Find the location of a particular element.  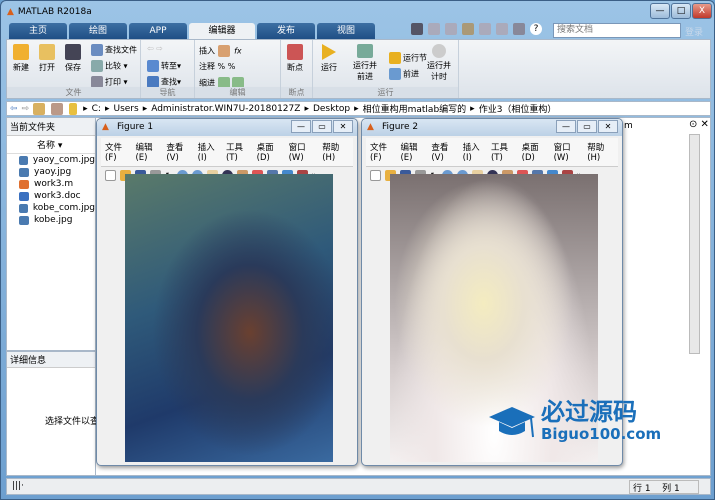

path-segment: C: is located at coordinates (96, 109).